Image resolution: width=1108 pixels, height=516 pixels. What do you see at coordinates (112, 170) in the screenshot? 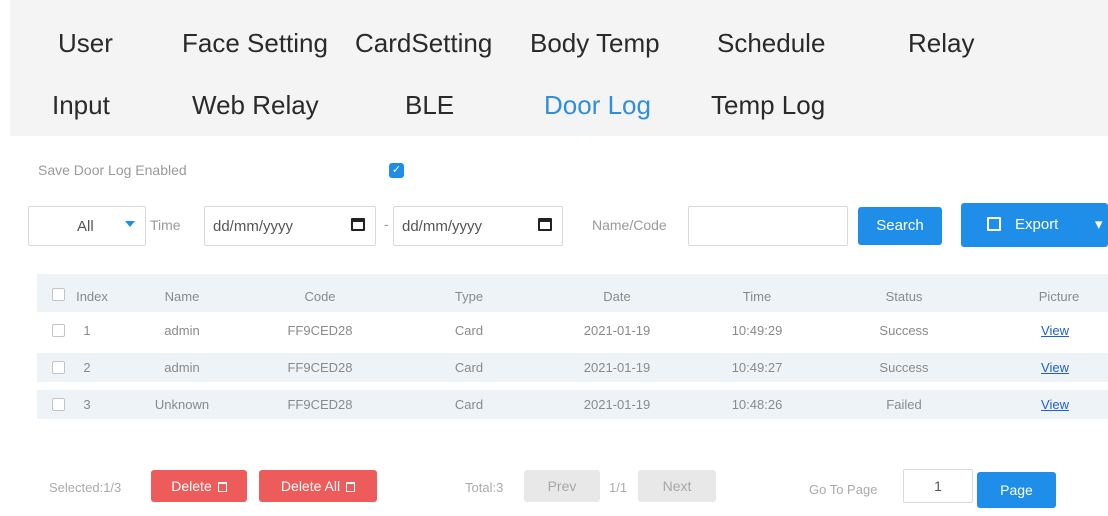
I see `save-door-log-label: Save Door Log Enabled` at bounding box center [112, 170].